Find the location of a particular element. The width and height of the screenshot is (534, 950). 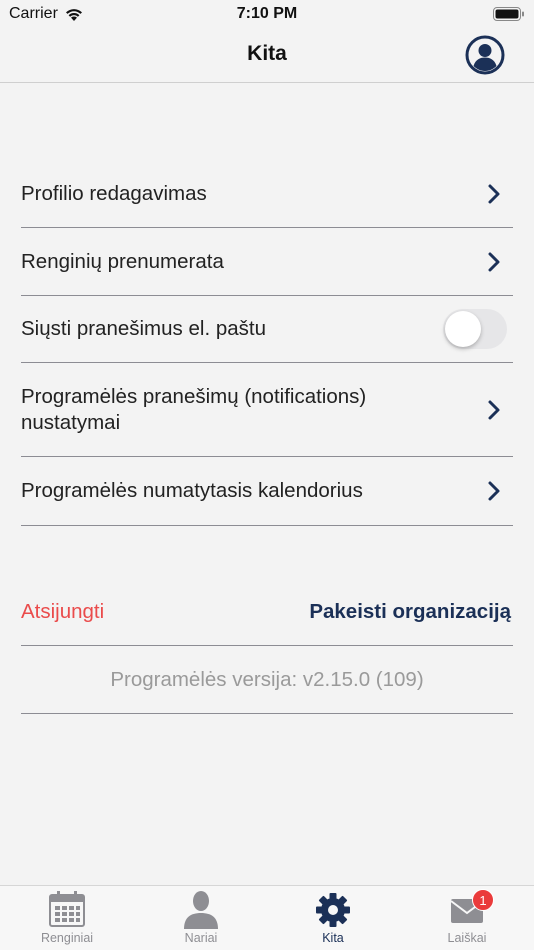

change-organization-button: Pakeisti organizaciją is located at coordinates (410, 612).